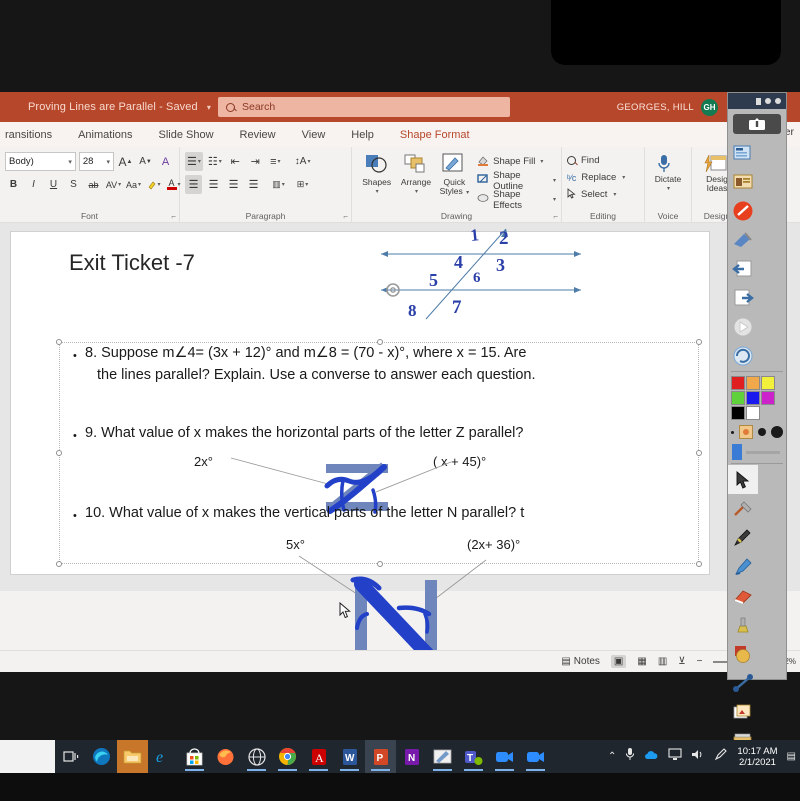 The width and height of the screenshot is (800, 801). What do you see at coordinates (318, 756) in the screenshot?
I see `adobe-reader-button: A` at bounding box center [318, 756].